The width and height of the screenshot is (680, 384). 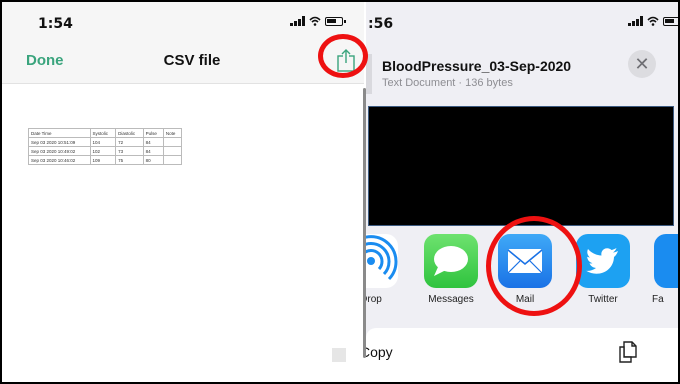 What do you see at coordinates (374, 299) in the screenshot?
I see `share-app-label: Drop` at bounding box center [374, 299].